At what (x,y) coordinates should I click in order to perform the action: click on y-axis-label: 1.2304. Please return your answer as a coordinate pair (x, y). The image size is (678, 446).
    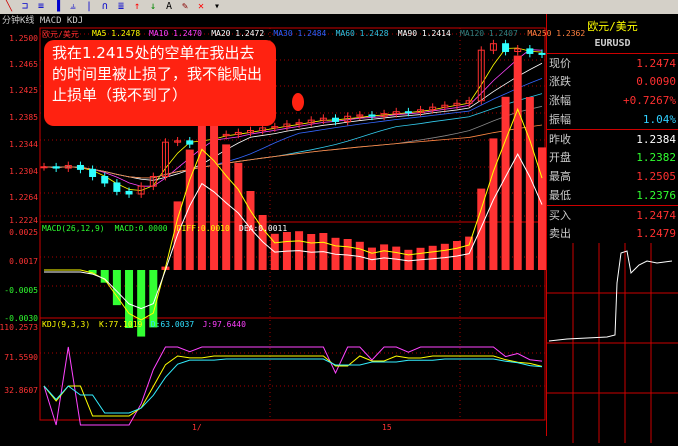
    Looking at the image, I should click on (23, 171).